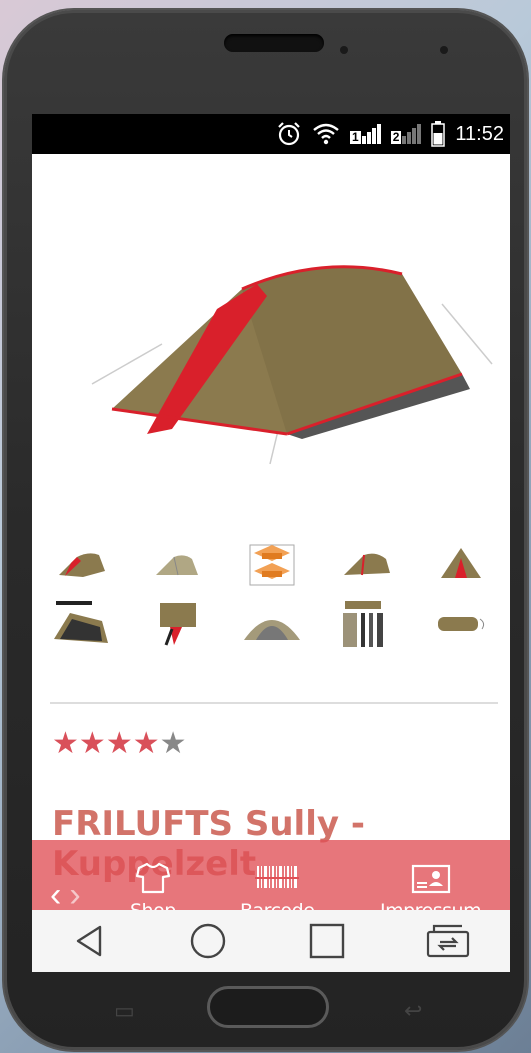 This screenshot has width=531, height=1053. Describe the element at coordinates (177, 624) in the screenshot. I see `thumbnail-tent-detail` at that location.